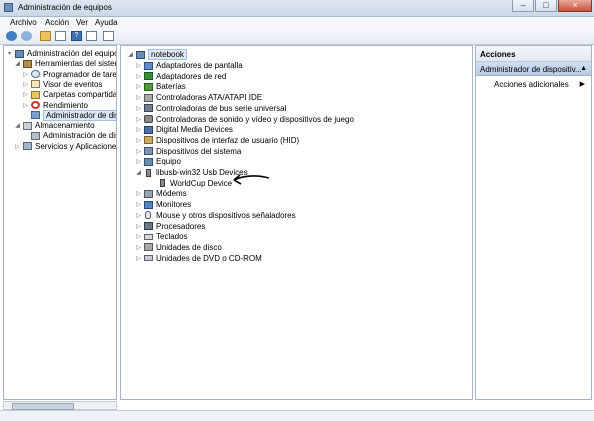  I want to click on device-label: Controladoras ATA/ATAPI IDE, so click(209, 98).